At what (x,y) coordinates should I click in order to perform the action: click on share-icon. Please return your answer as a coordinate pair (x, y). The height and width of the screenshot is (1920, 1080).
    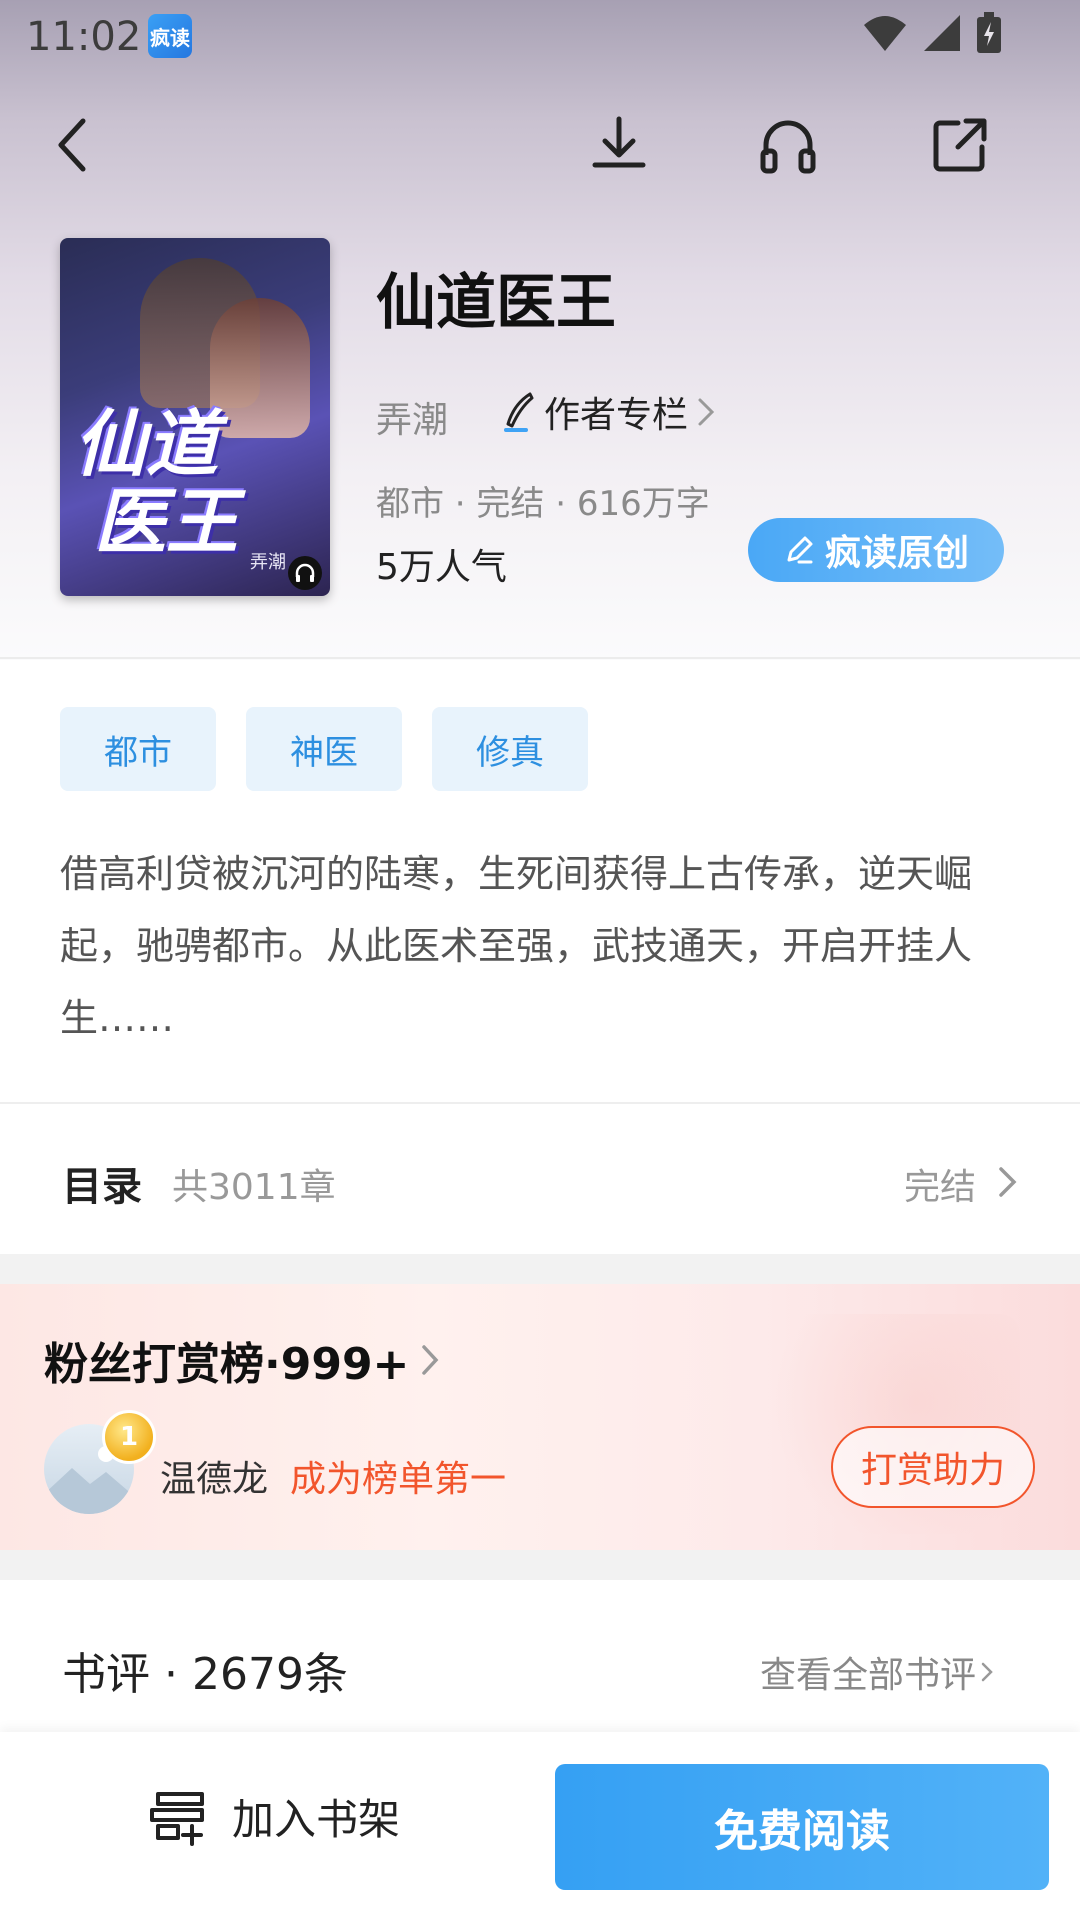
    Looking at the image, I should click on (960, 145).